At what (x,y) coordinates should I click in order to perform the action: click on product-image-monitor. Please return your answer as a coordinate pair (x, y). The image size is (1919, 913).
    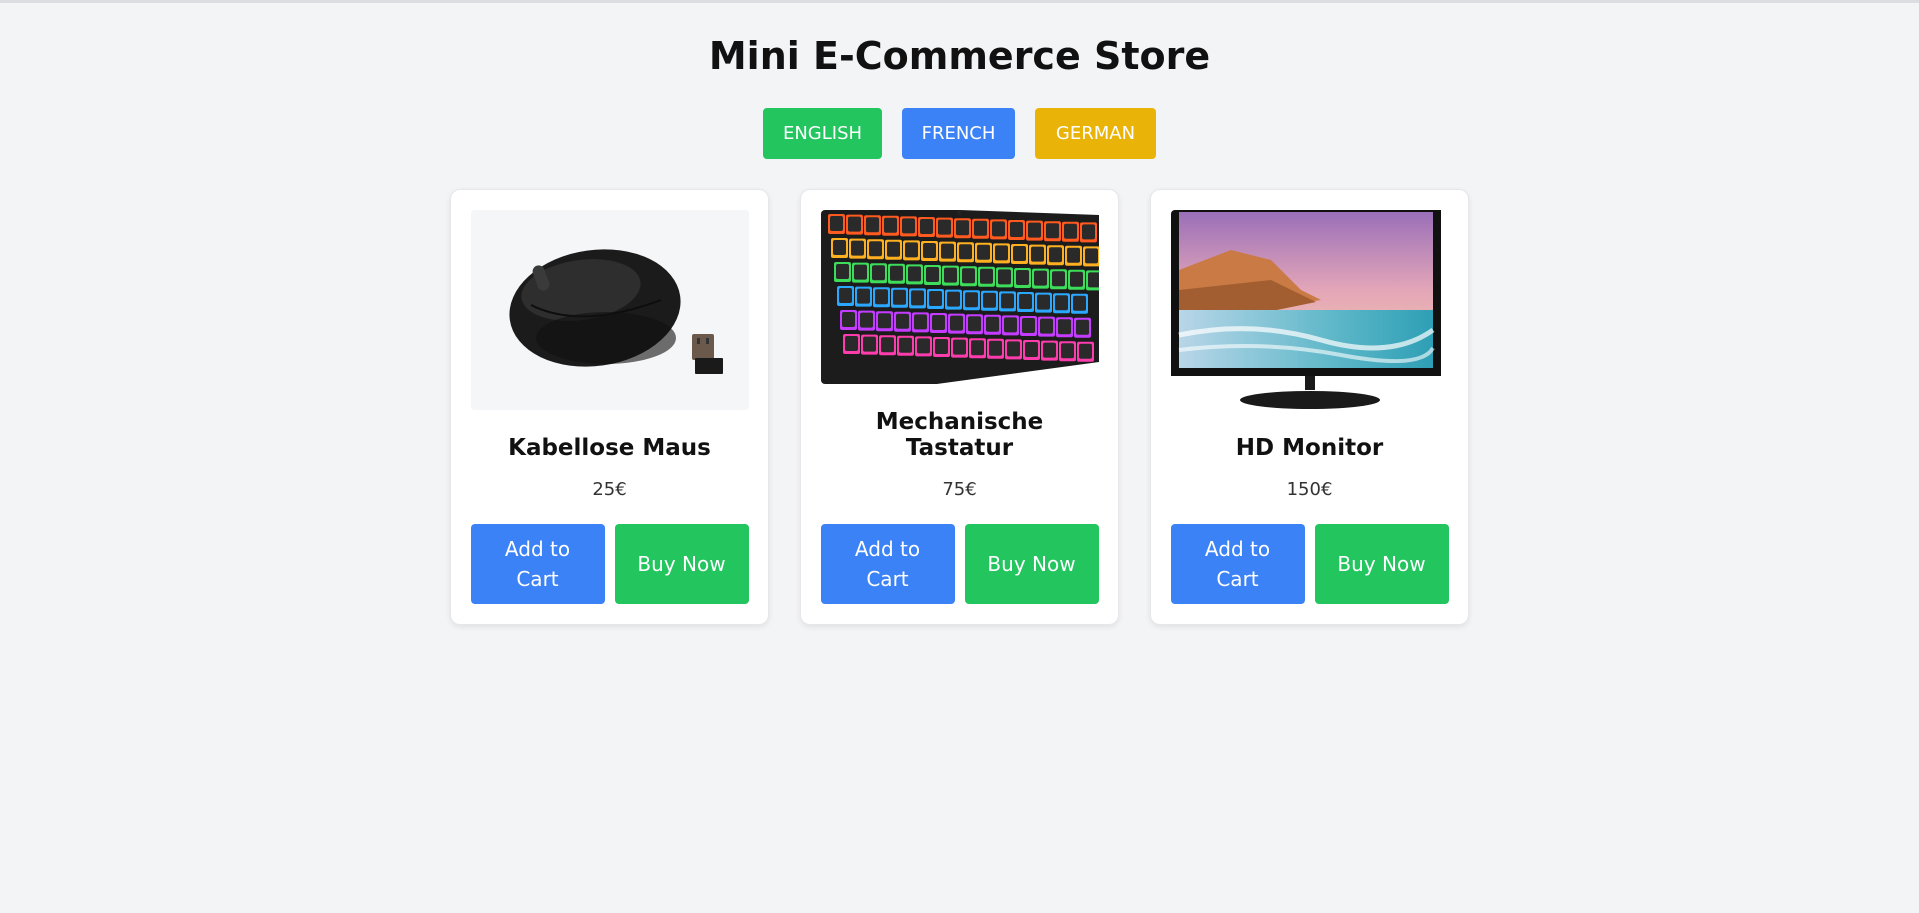
    Looking at the image, I should click on (1309, 310).